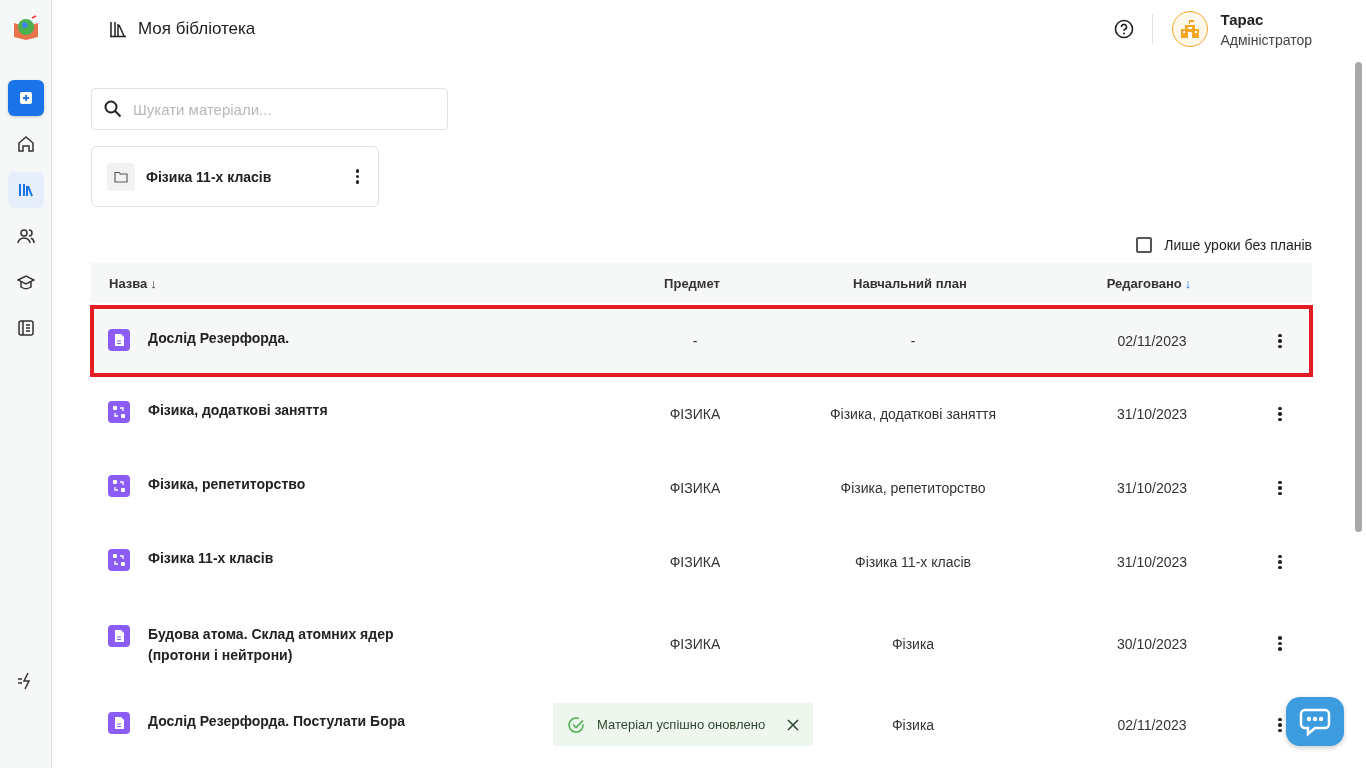  I want to click on chat-bubble-icon, so click(1315, 721).